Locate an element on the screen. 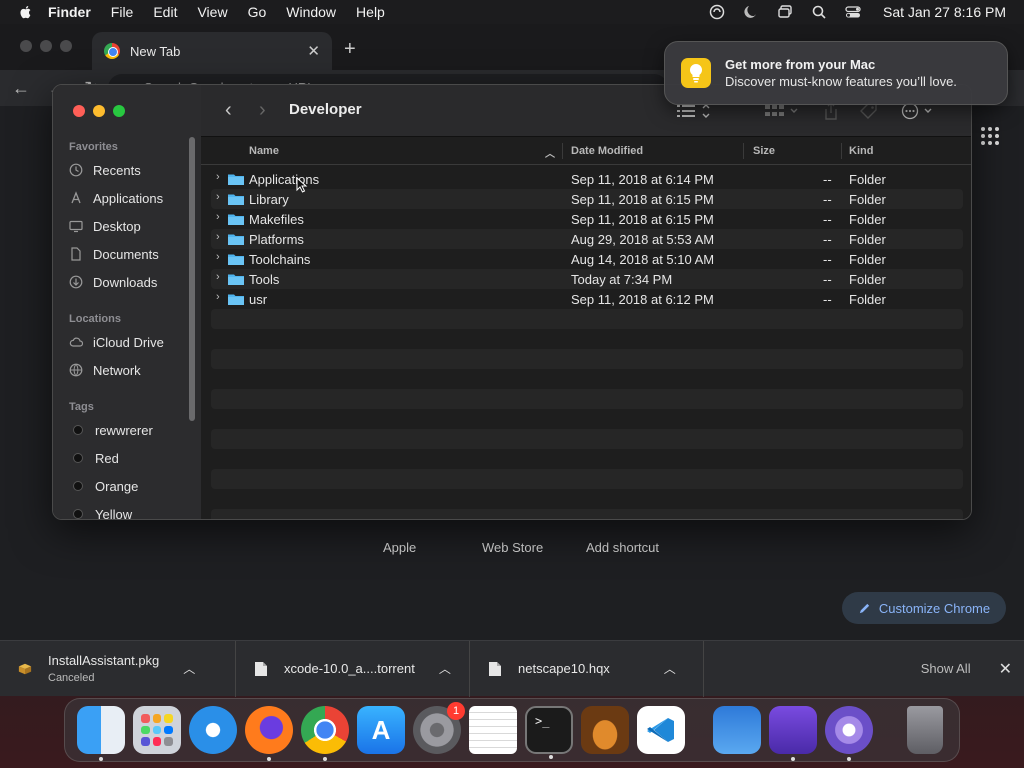 The height and width of the screenshot is (768, 1024). google-apps-grid-icon is located at coordinates (990, 136).